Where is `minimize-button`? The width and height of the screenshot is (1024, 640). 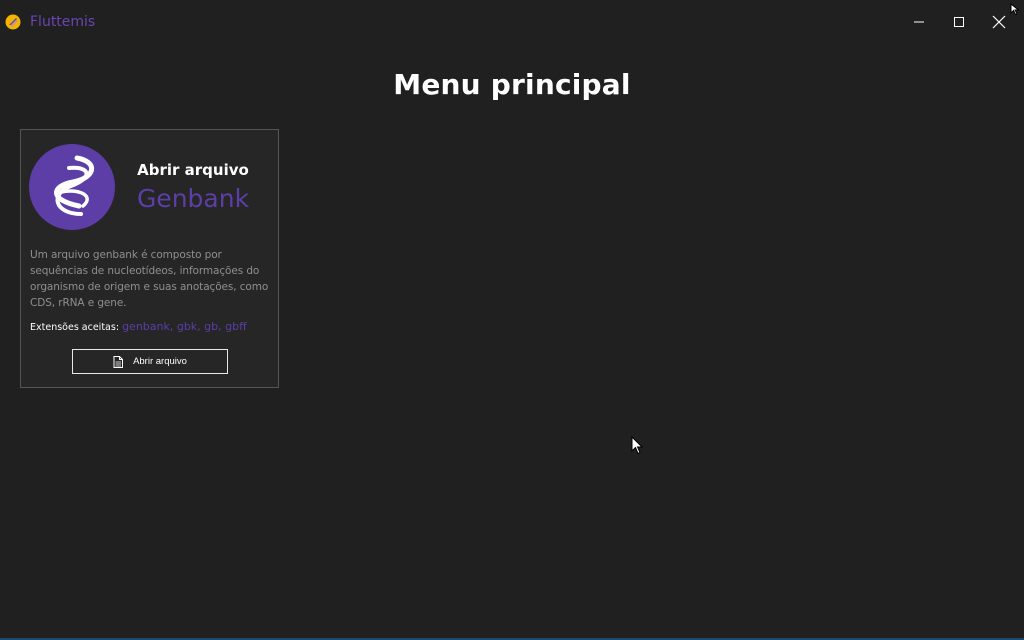
minimize-button is located at coordinates (919, 22).